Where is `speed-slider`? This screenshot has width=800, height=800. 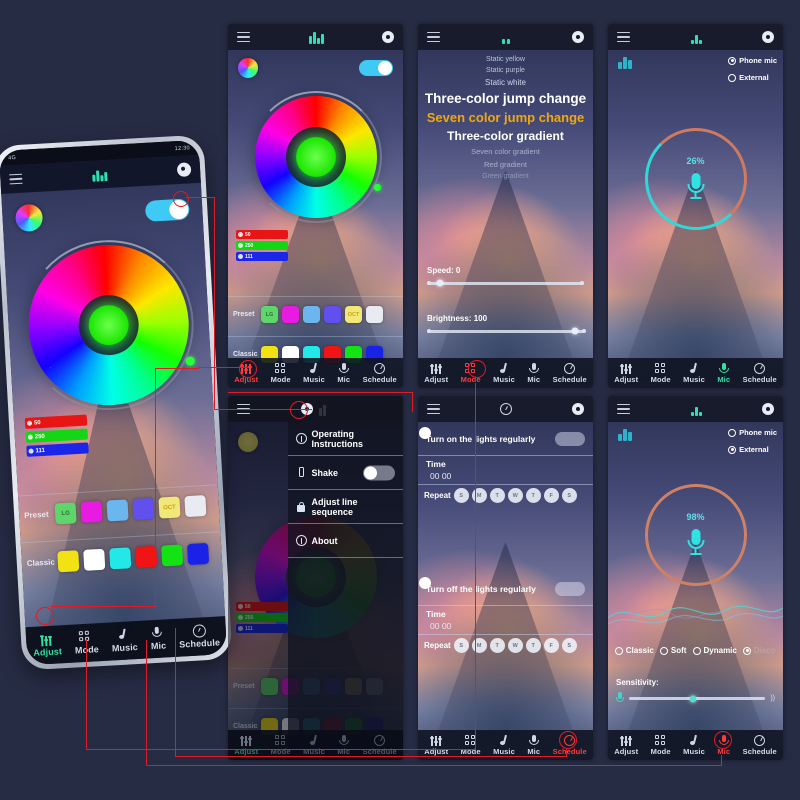 speed-slider is located at coordinates (505, 283).